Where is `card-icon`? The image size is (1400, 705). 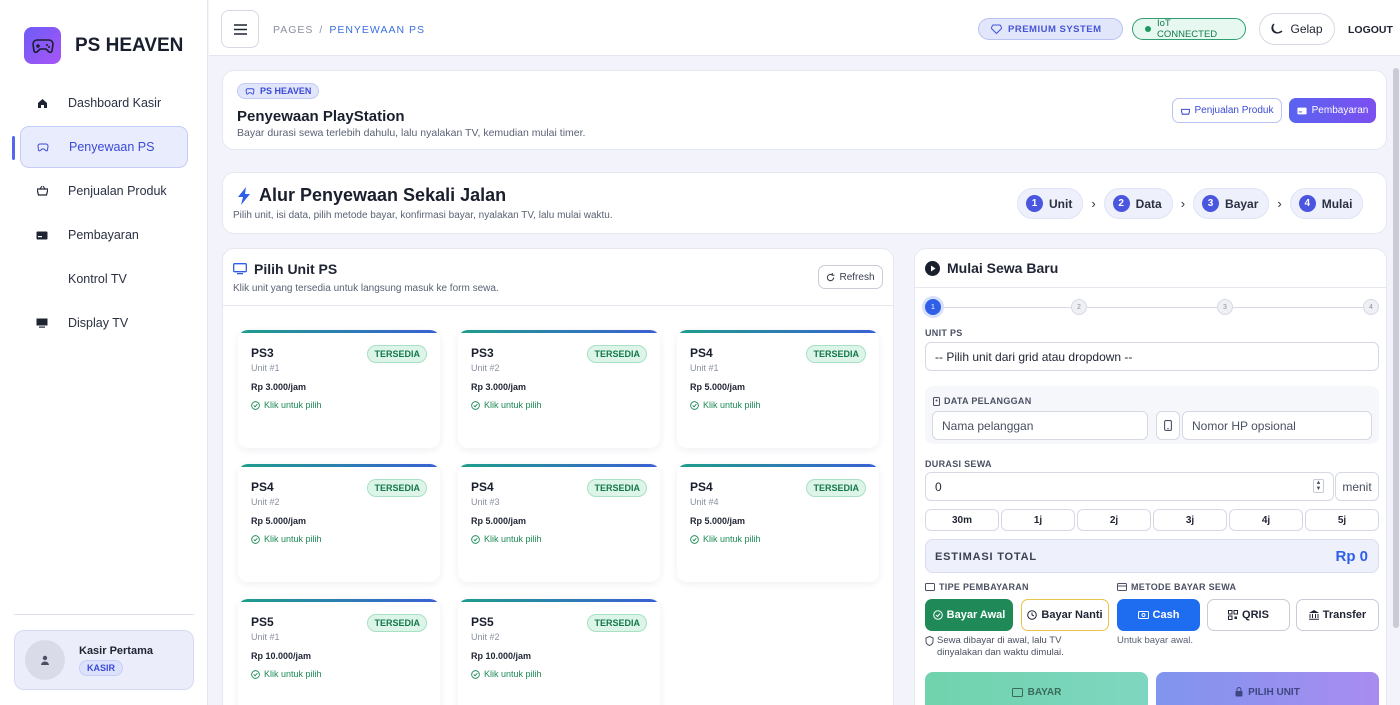
card-icon is located at coordinates (42, 235).